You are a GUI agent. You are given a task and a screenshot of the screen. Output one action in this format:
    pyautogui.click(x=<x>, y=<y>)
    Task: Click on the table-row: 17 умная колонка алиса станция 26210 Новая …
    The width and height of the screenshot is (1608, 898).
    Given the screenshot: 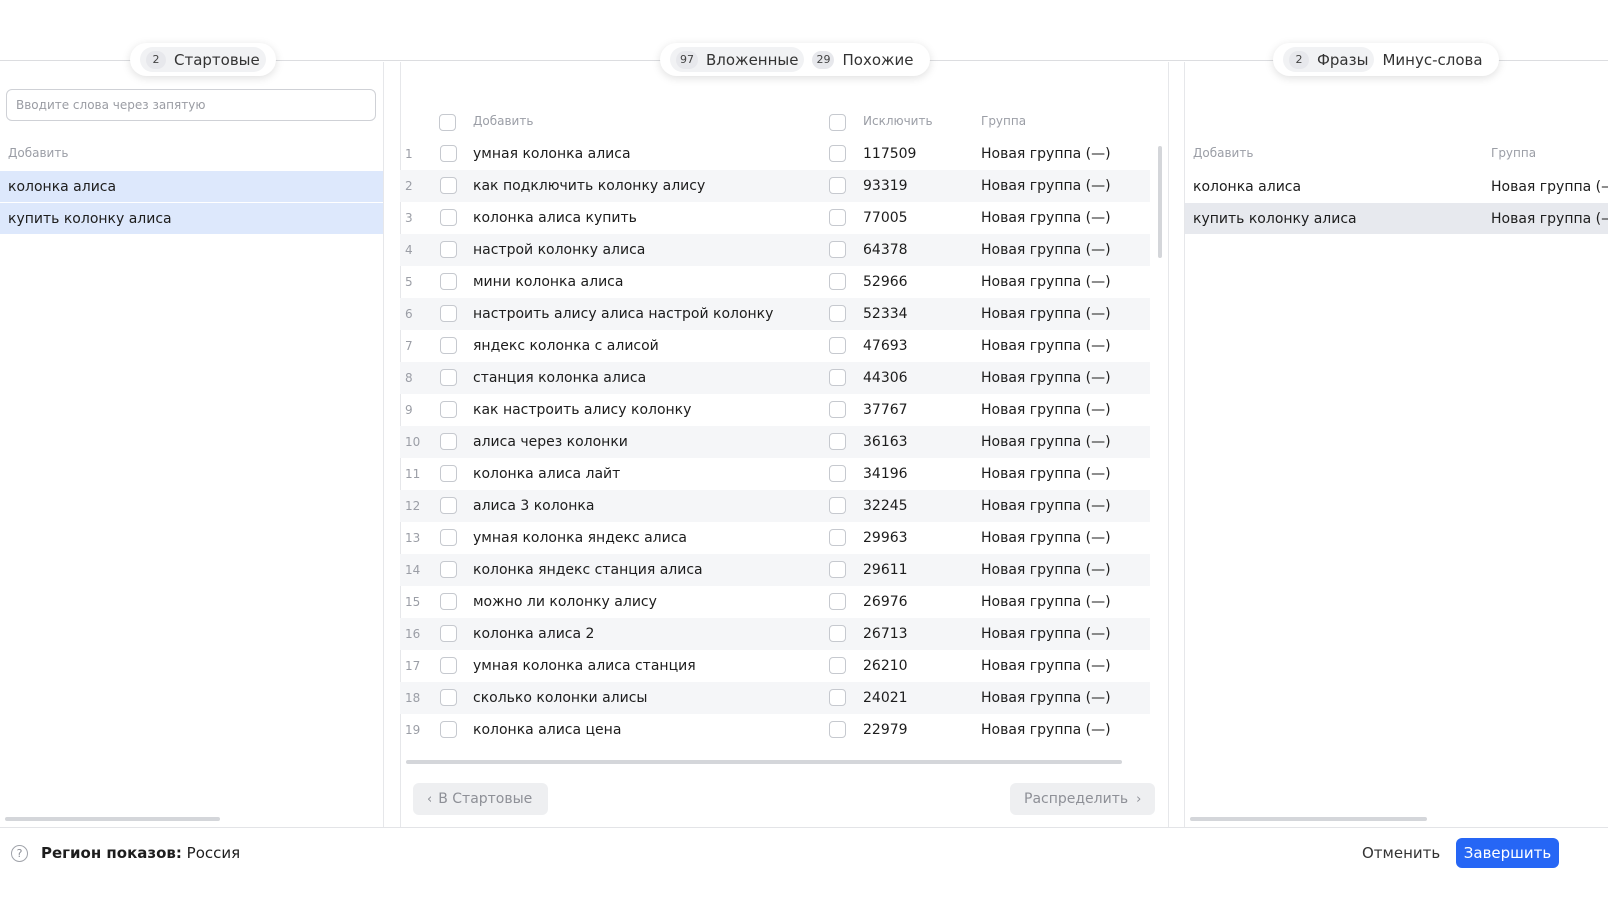 What is the action you would take?
    pyautogui.click(x=775, y=666)
    